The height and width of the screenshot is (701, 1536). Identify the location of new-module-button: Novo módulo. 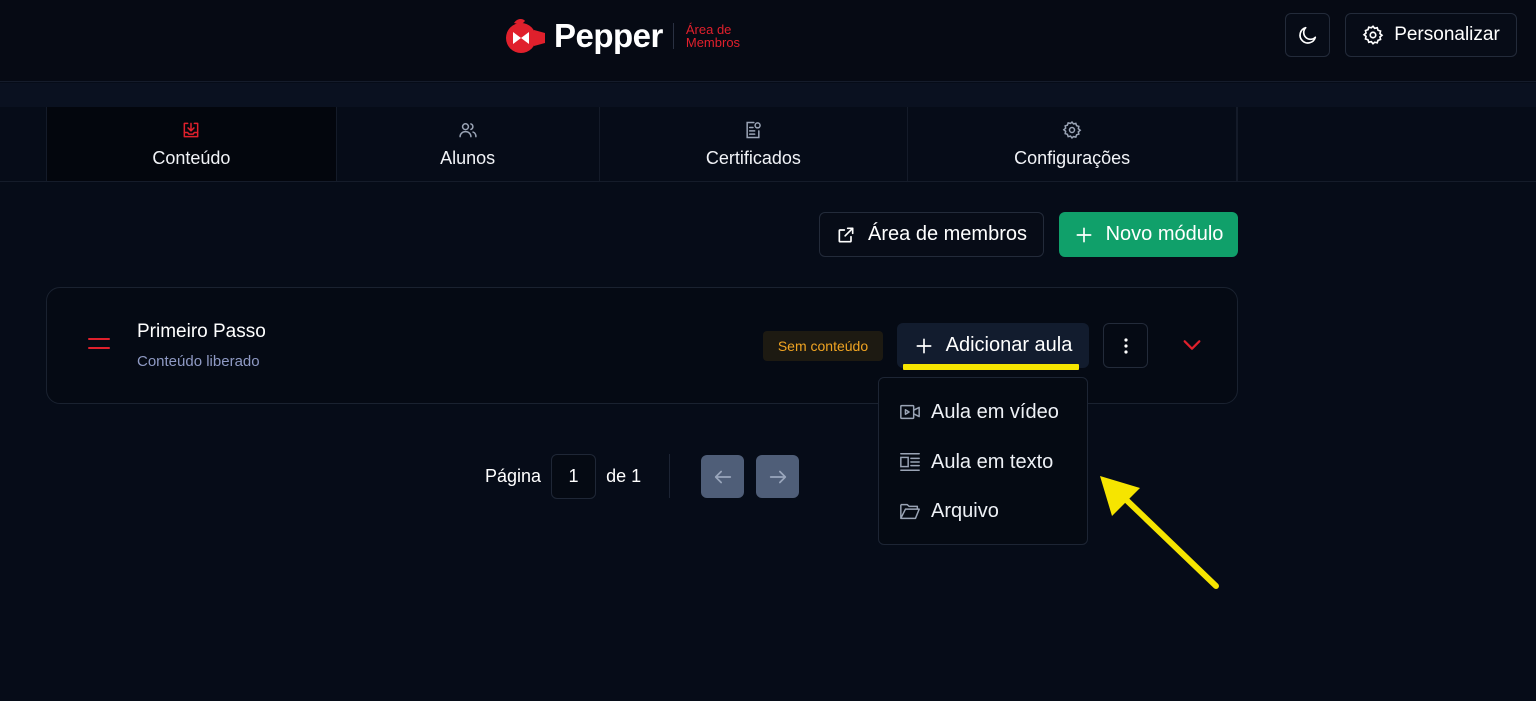
(1148, 234).